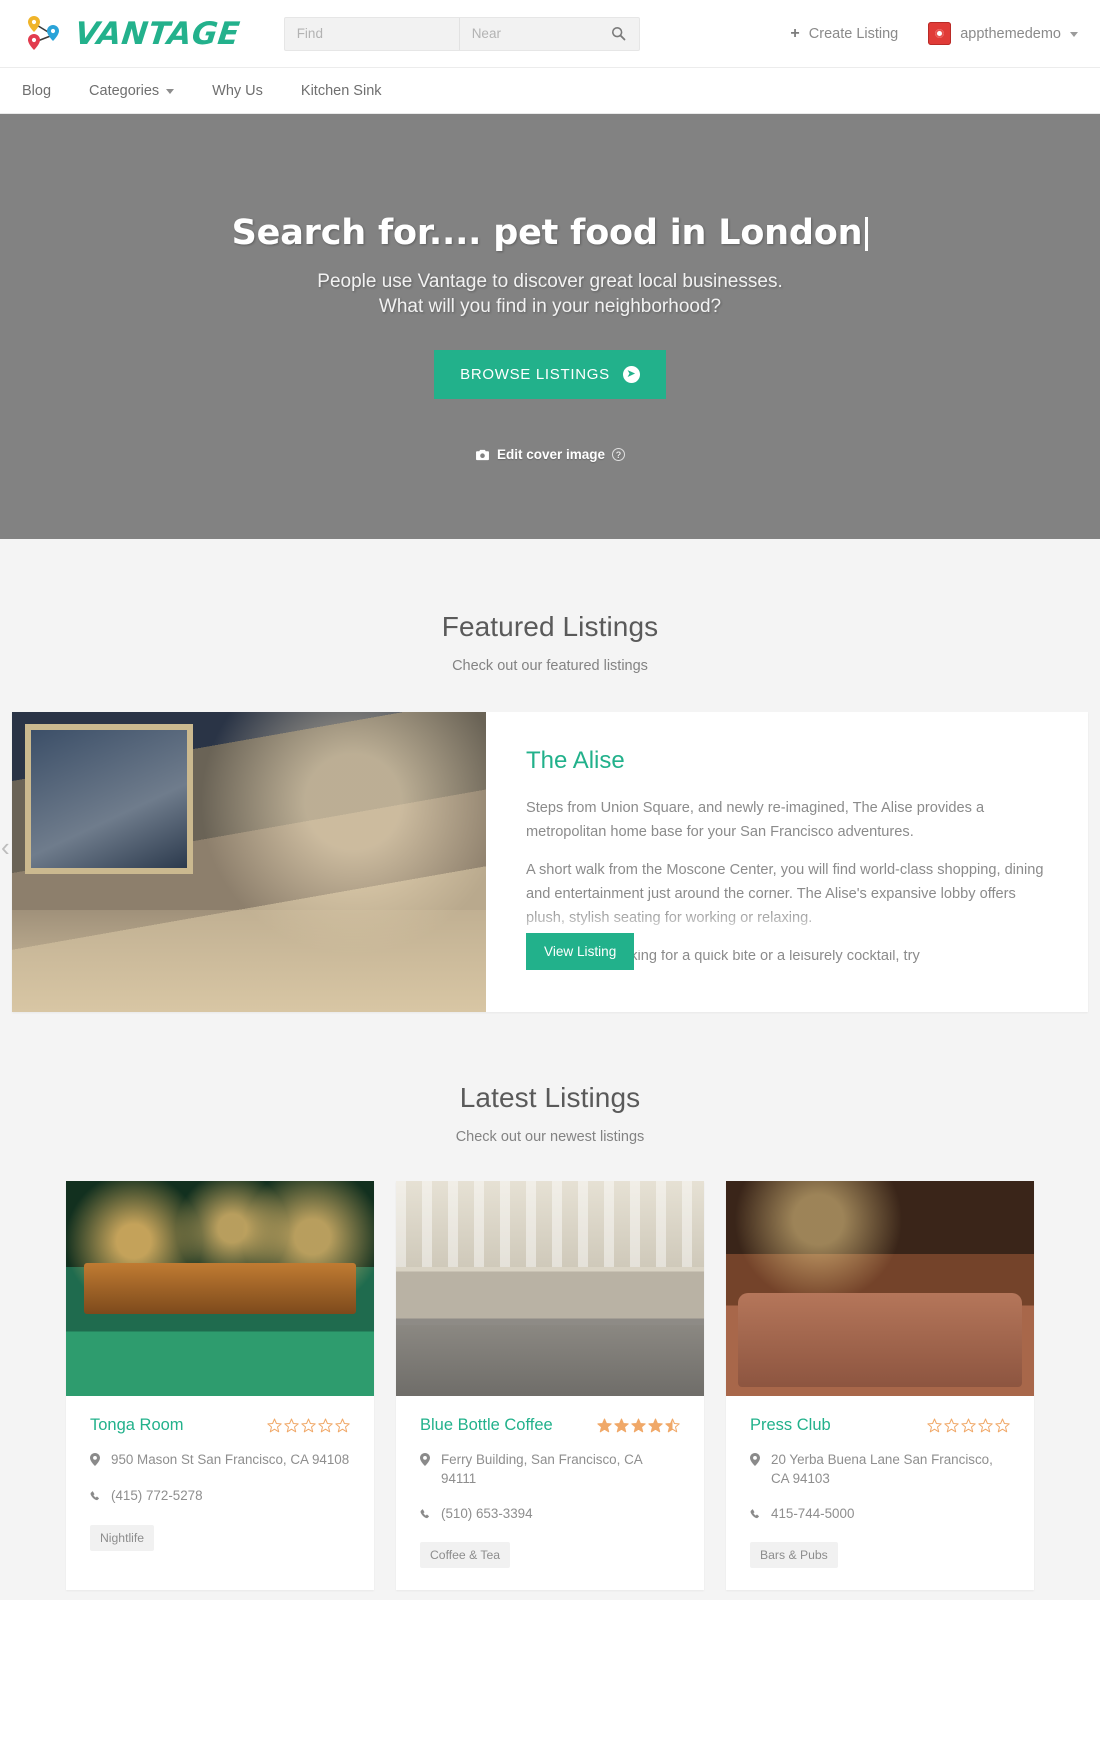 The image size is (1100, 1751). I want to click on plus-icon: +, so click(795, 33).